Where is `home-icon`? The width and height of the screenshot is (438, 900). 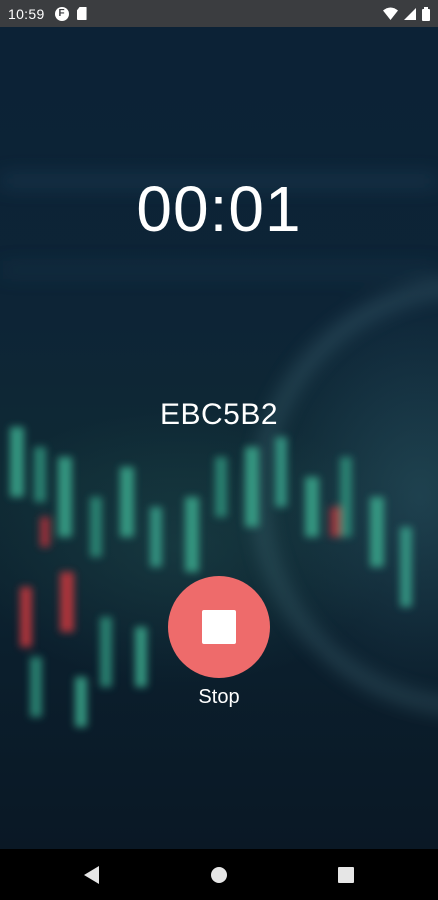 home-icon is located at coordinates (219, 874).